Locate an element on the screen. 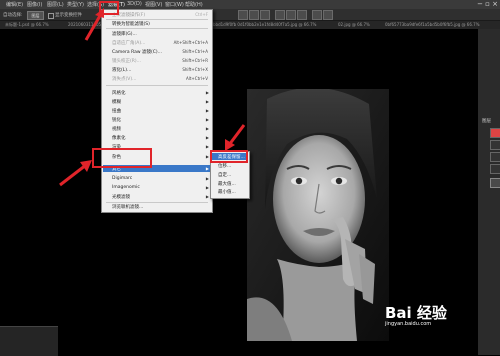  watermark-logo: Bai 经验 is located at coordinates (416, 313).